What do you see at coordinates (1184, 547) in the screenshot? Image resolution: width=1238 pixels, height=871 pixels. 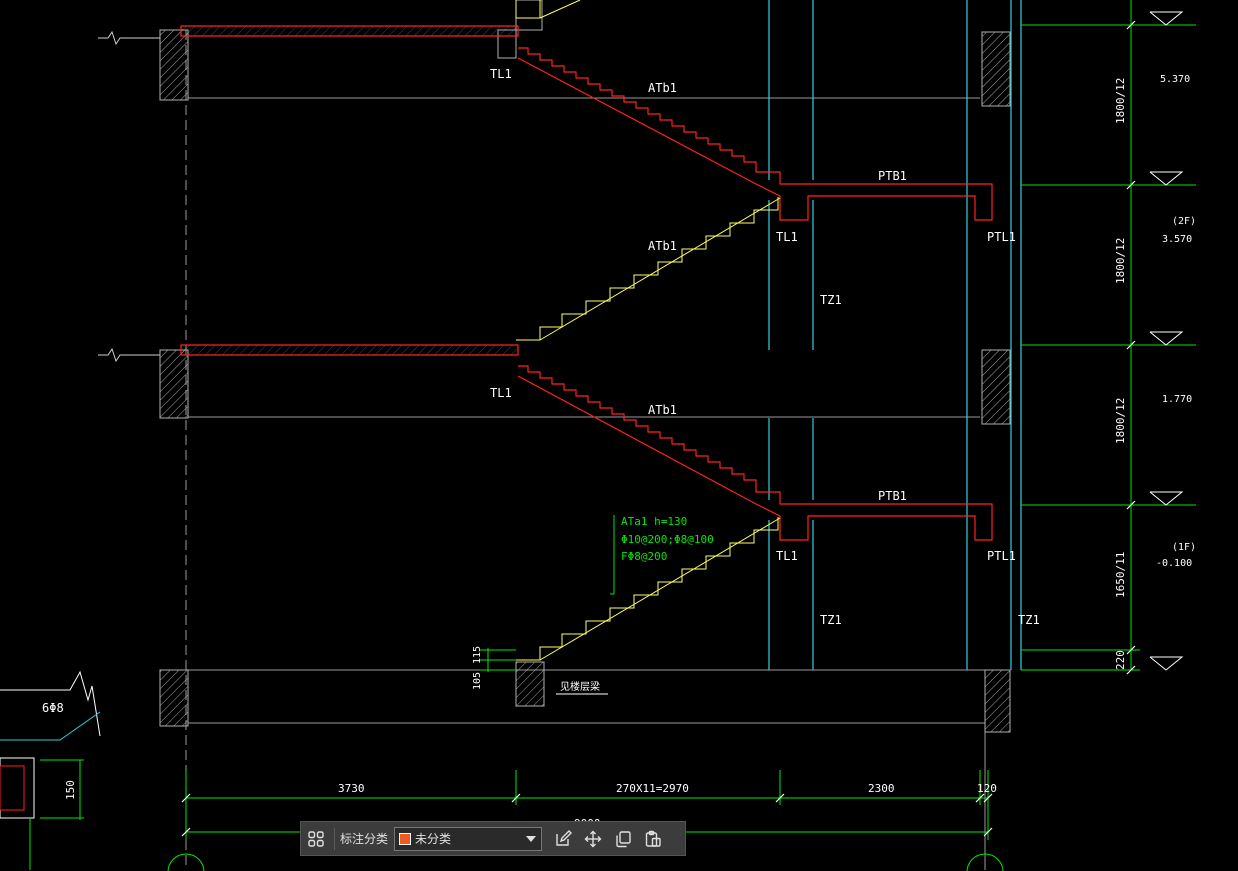 I see `floor-tag-1f: (1F)` at bounding box center [1184, 547].